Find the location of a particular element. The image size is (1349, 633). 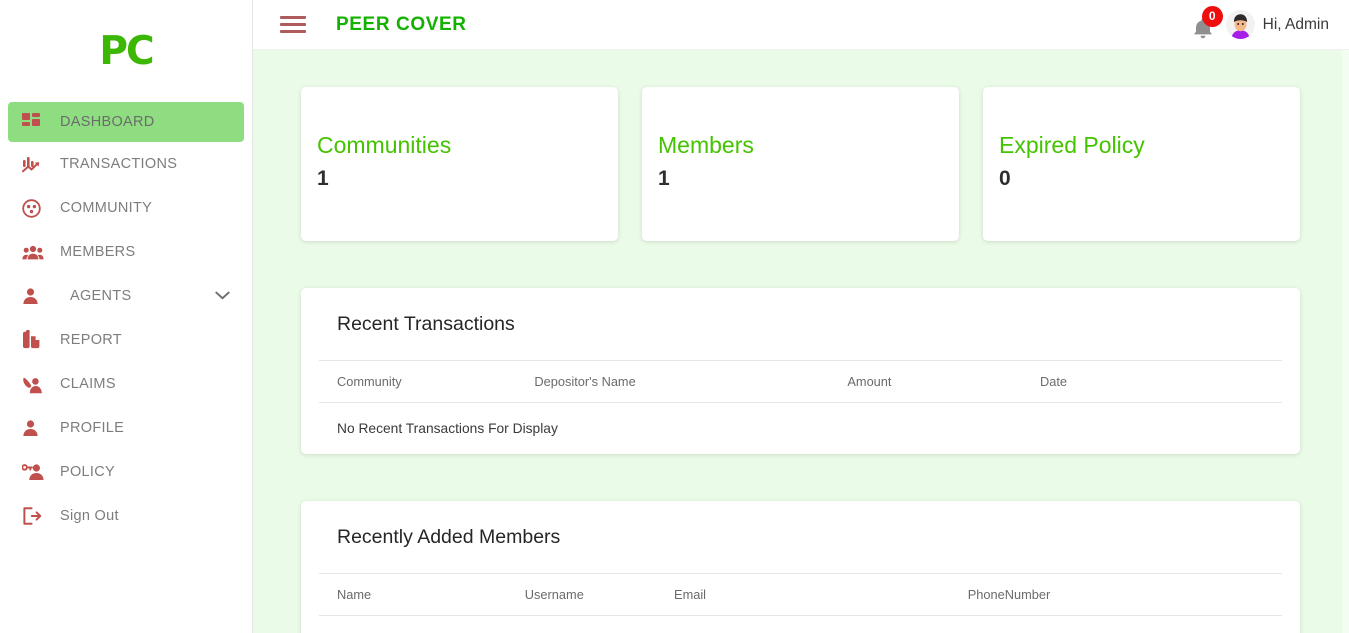

notifications-button: 0 is located at coordinates (1206, 23).